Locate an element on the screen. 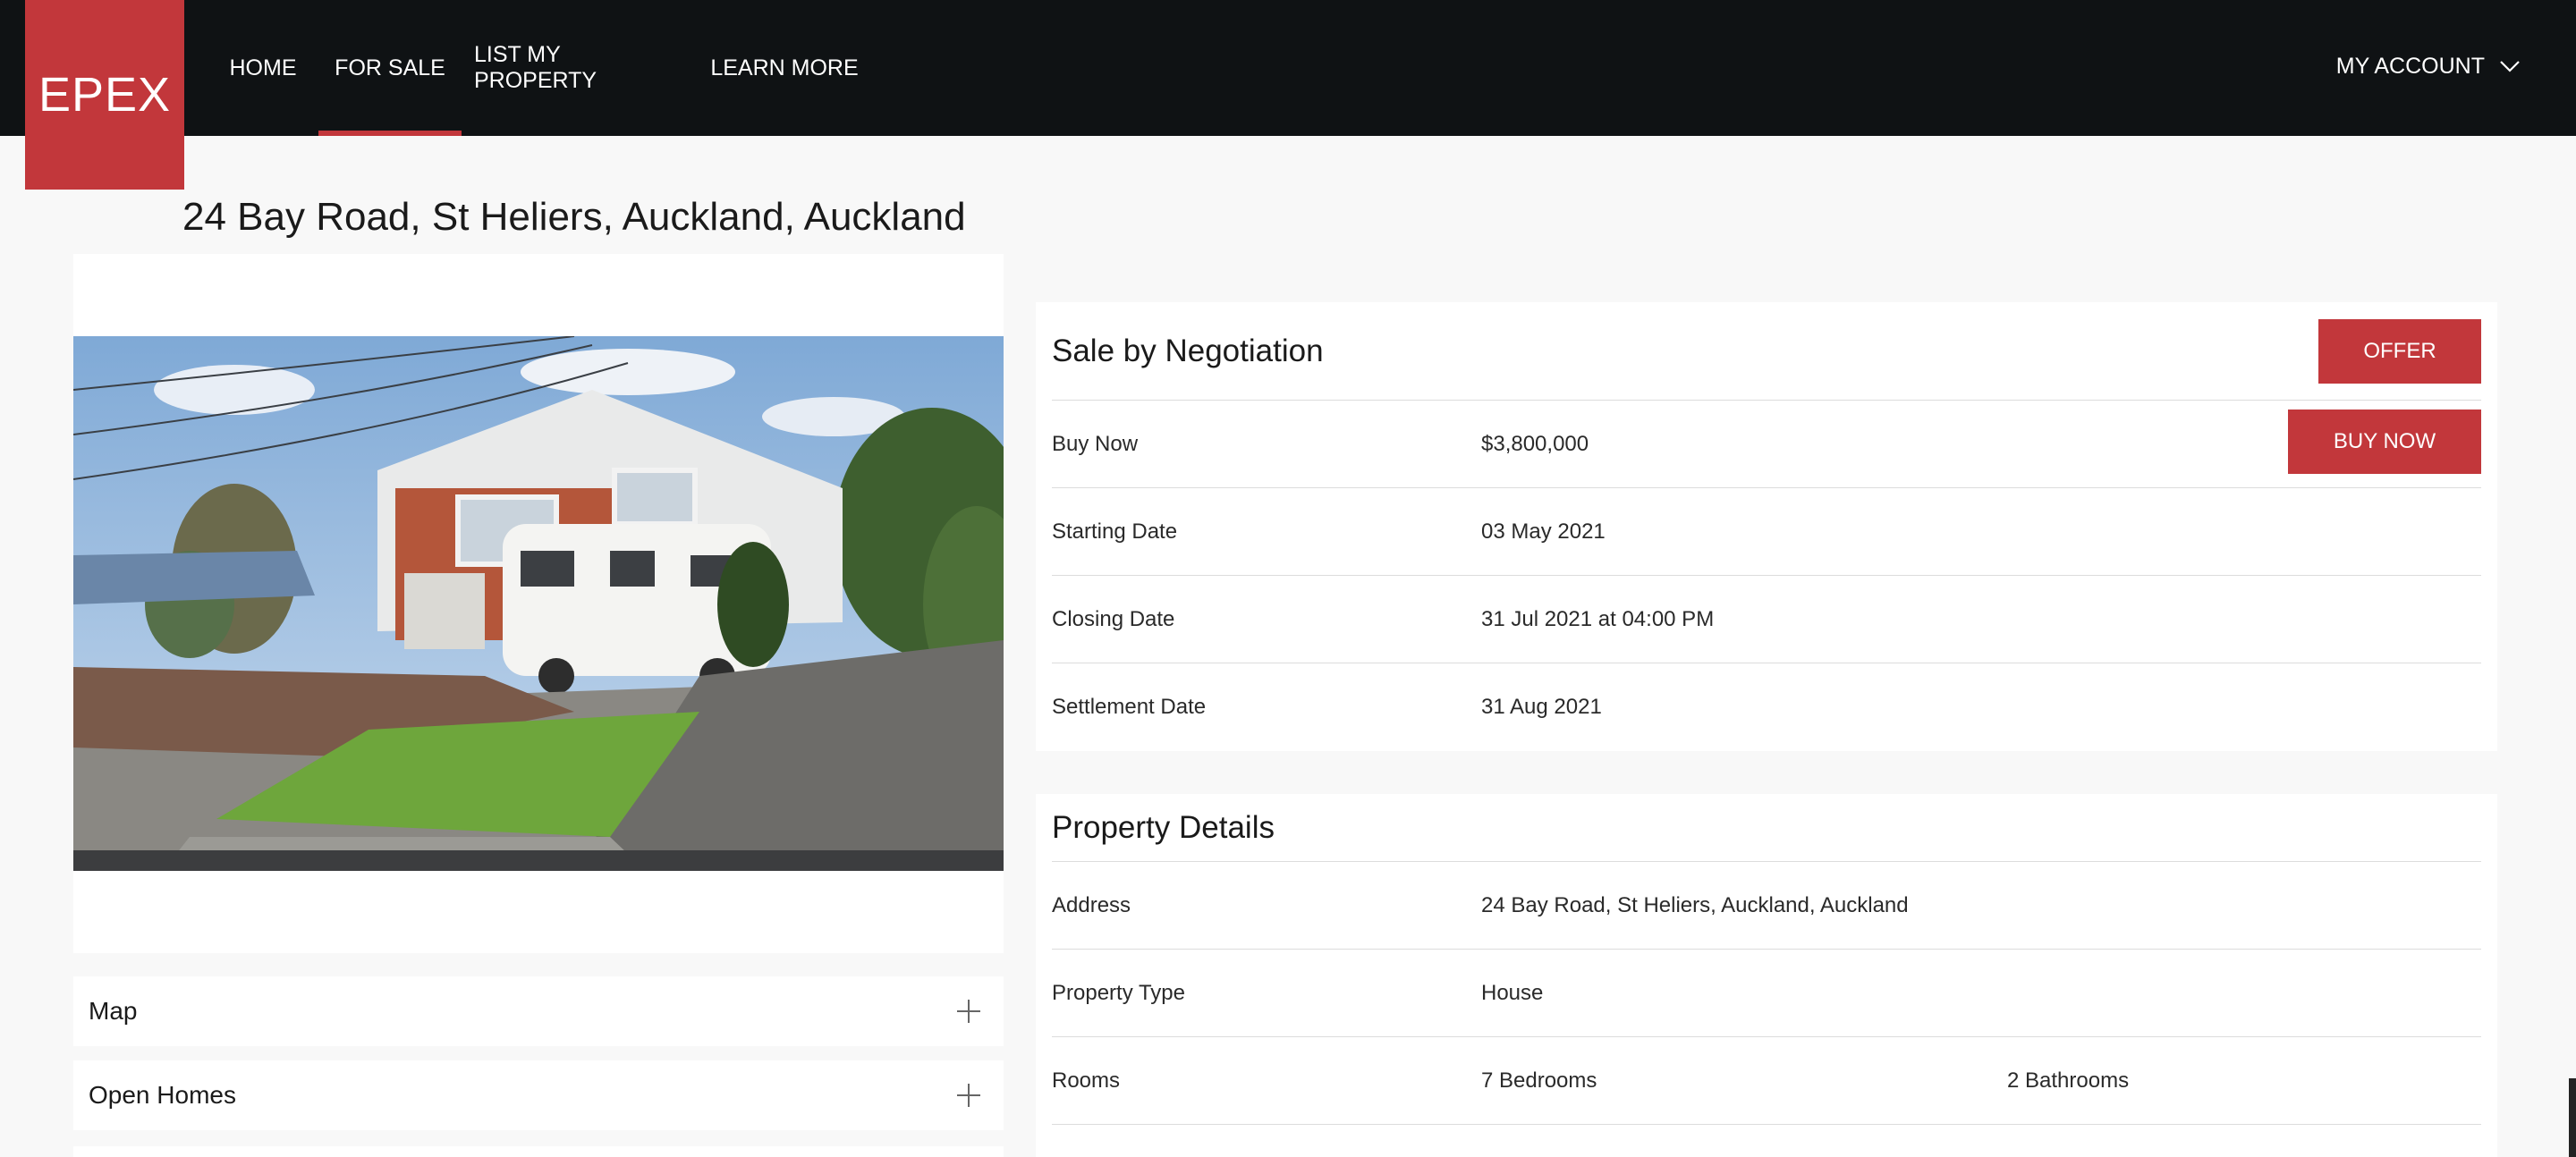 Image resolution: width=2576 pixels, height=1157 pixels. epex-logo: EPEX is located at coordinates (104, 95).